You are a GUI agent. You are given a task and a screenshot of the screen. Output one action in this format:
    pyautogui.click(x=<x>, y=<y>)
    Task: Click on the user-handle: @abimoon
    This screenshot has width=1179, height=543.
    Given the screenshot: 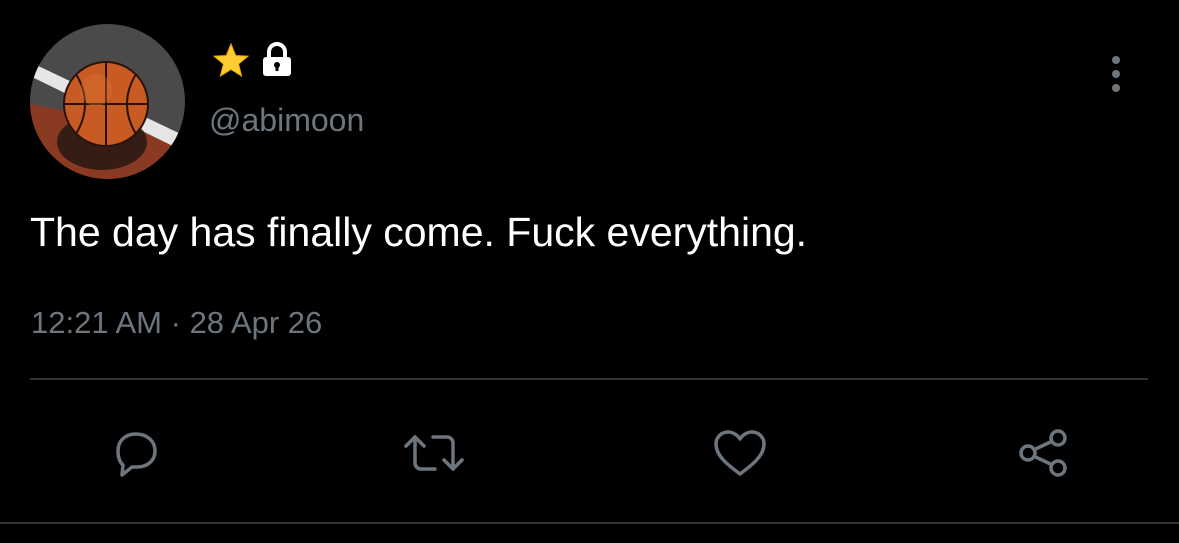 What is the action you would take?
    pyautogui.click(x=286, y=120)
    